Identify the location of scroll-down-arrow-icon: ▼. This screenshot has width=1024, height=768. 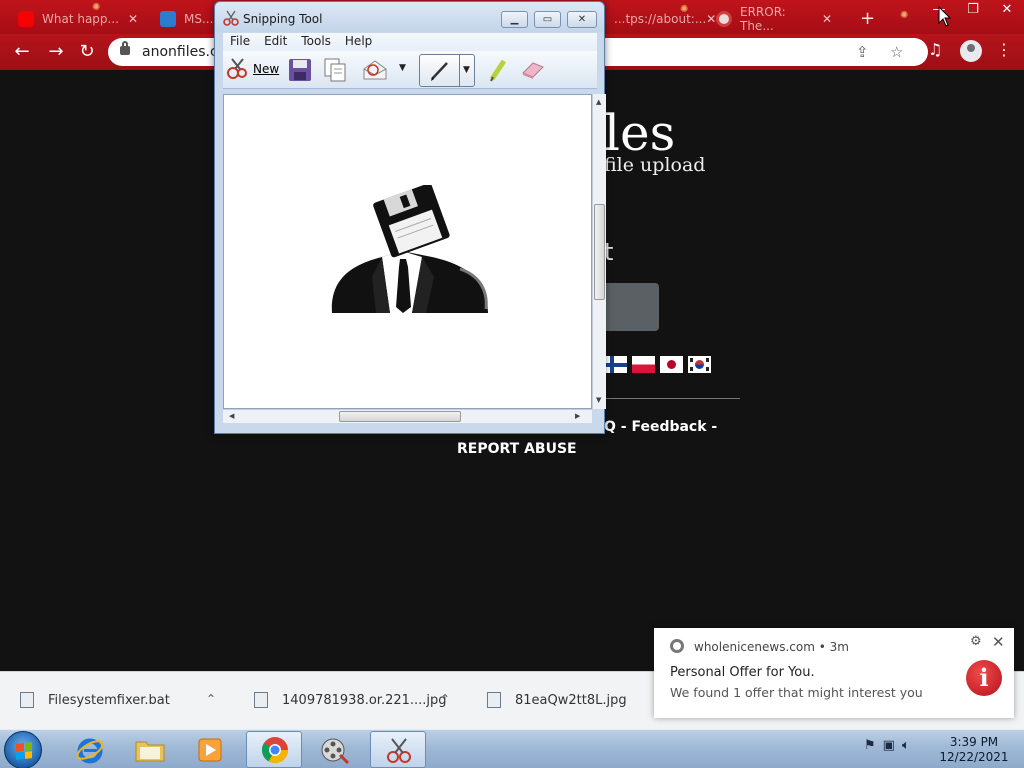
(598, 400).